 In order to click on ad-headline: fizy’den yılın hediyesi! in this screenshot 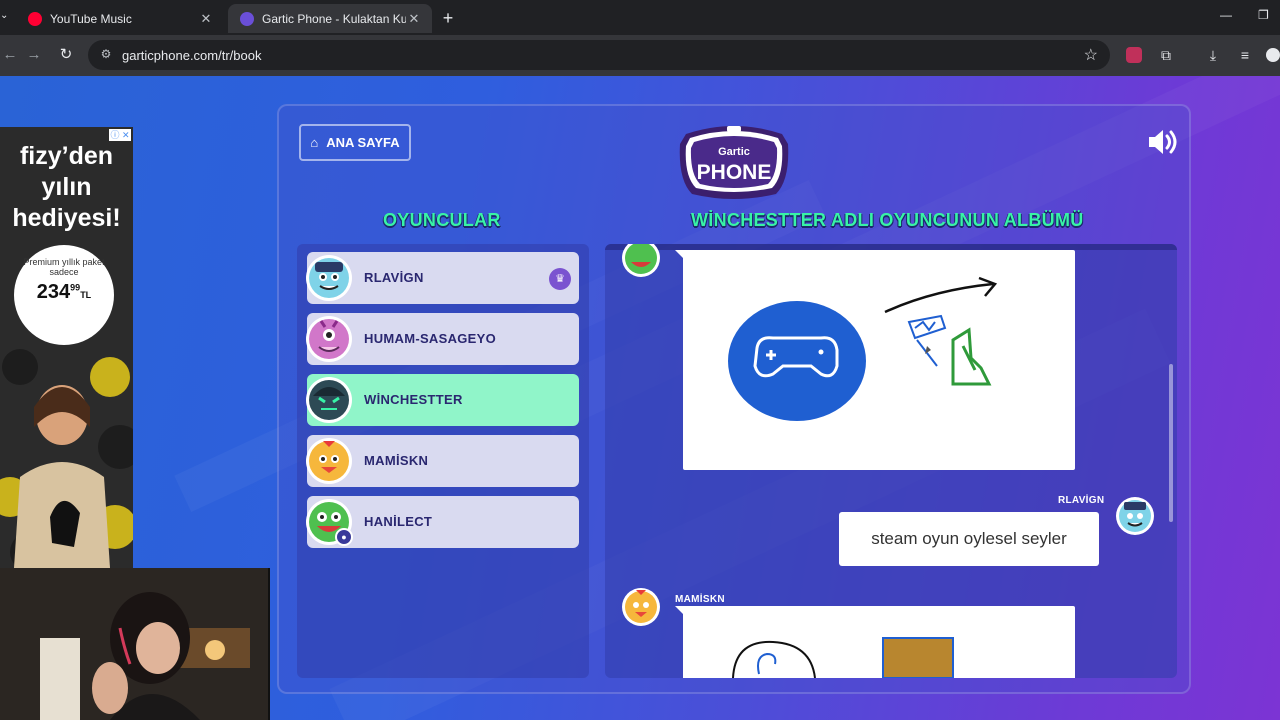, I will do `click(66, 187)`.